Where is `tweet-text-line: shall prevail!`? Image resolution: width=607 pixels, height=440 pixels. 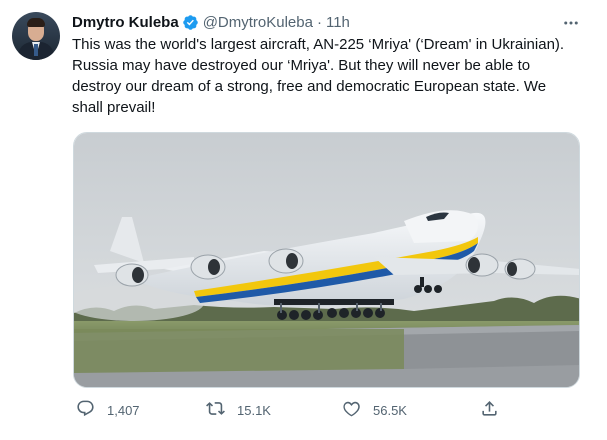
tweet-text-line: shall prevail! is located at coordinates (114, 107).